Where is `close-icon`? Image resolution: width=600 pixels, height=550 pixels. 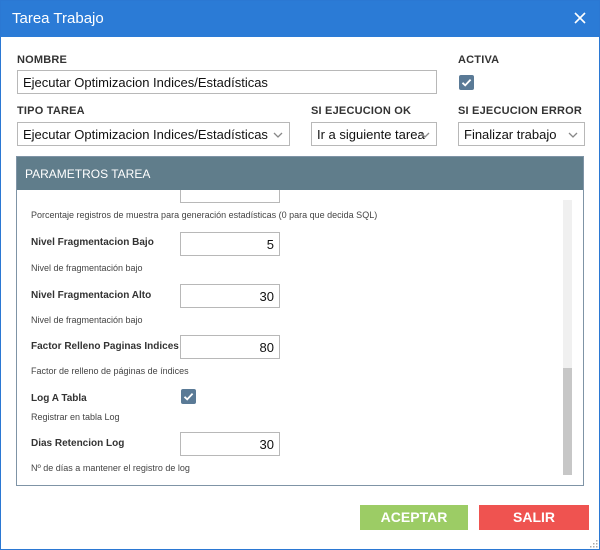
close-icon is located at coordinates (580, 18).